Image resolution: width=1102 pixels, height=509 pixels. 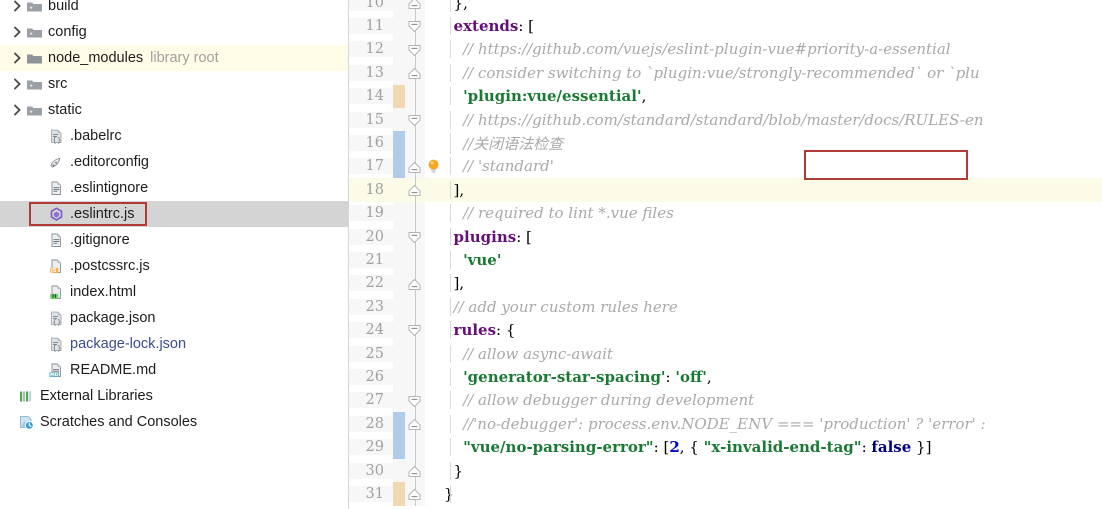 I want to click on lightbulb-icon, so click(x=433, y=166).